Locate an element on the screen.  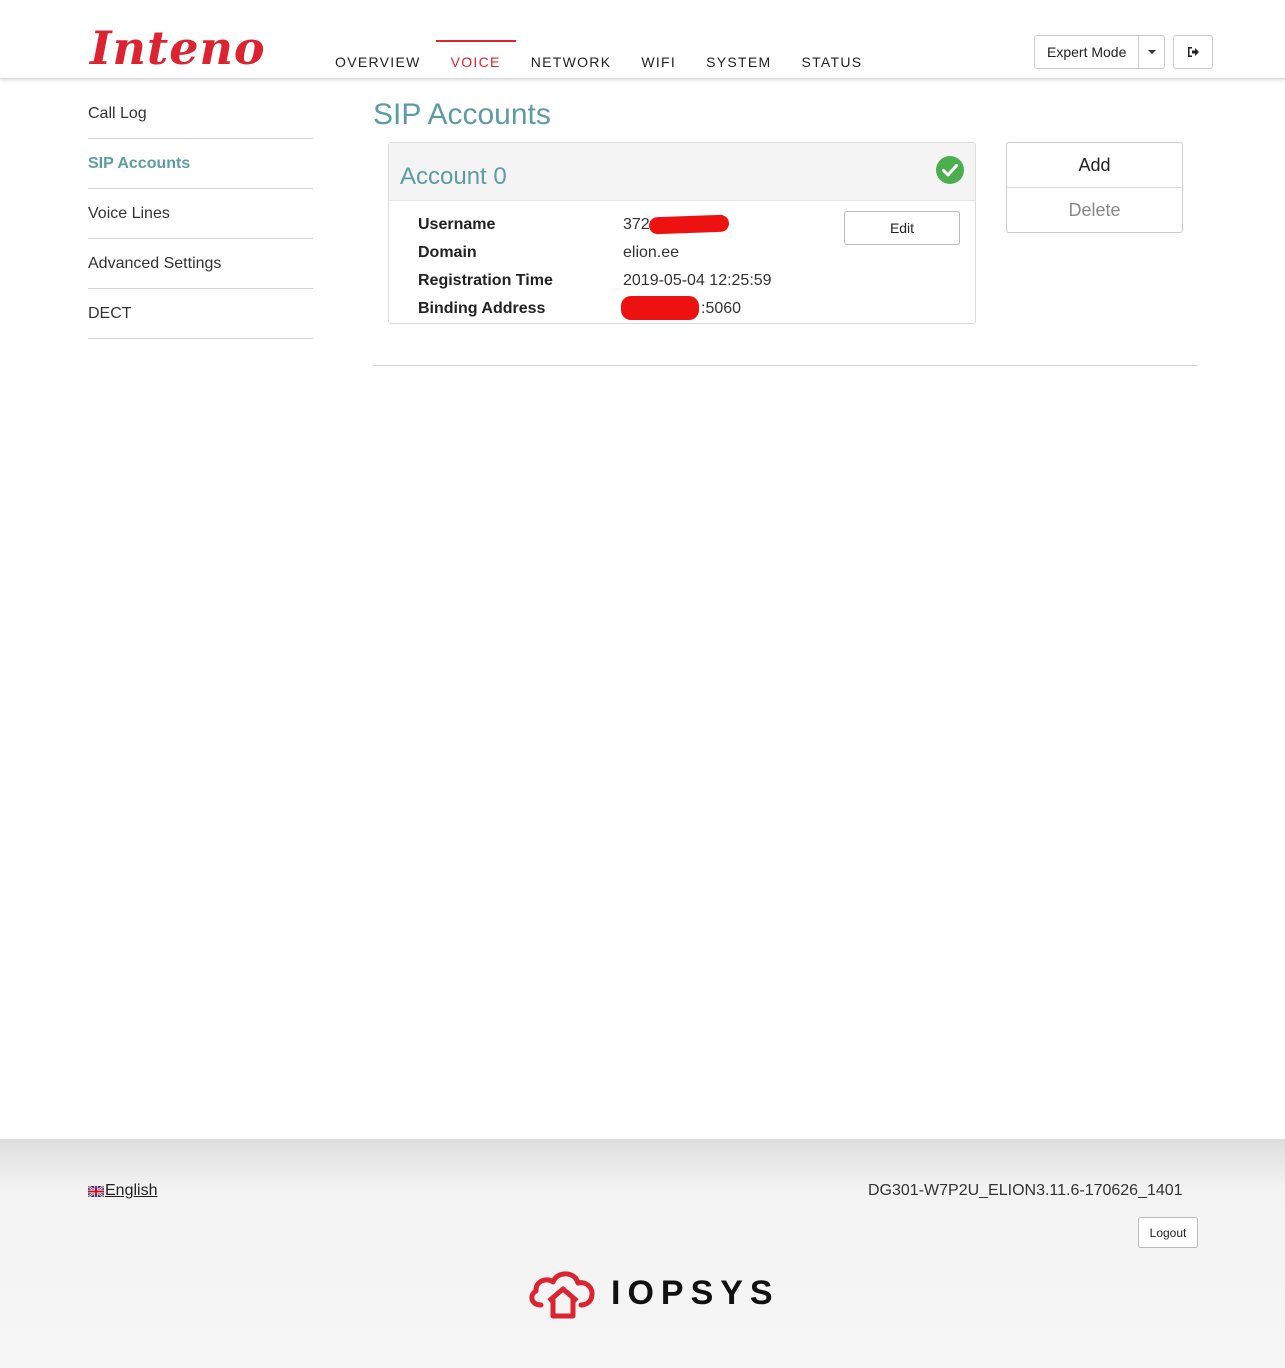
page-title: SIP Accounts is located at coordinates (462, 114).